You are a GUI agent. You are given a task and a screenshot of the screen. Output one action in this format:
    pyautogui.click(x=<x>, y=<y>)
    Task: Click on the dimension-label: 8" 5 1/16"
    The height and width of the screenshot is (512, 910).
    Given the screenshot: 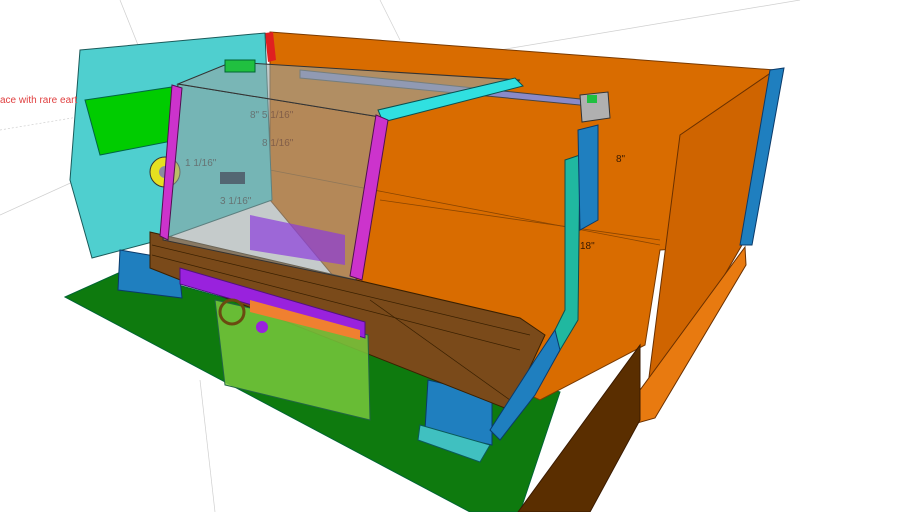 What is the action you would take?
    pyautogui.click(x=272, y=115)
    